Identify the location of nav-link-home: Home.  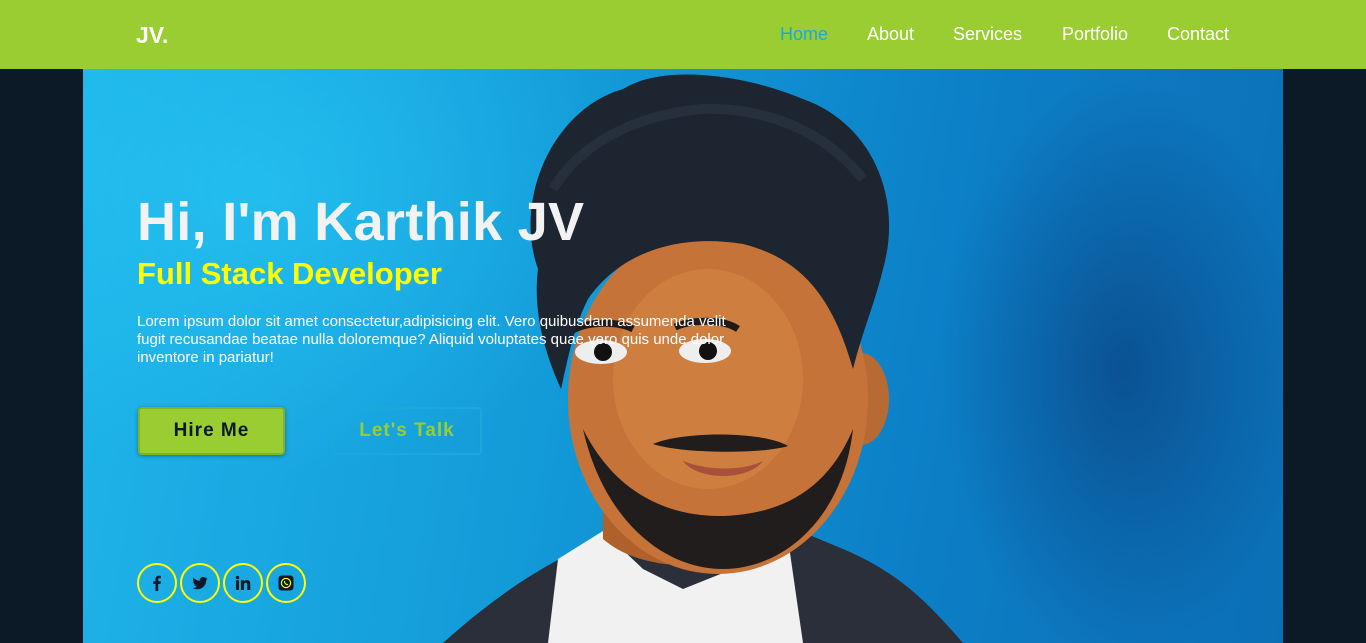
(804, 34).